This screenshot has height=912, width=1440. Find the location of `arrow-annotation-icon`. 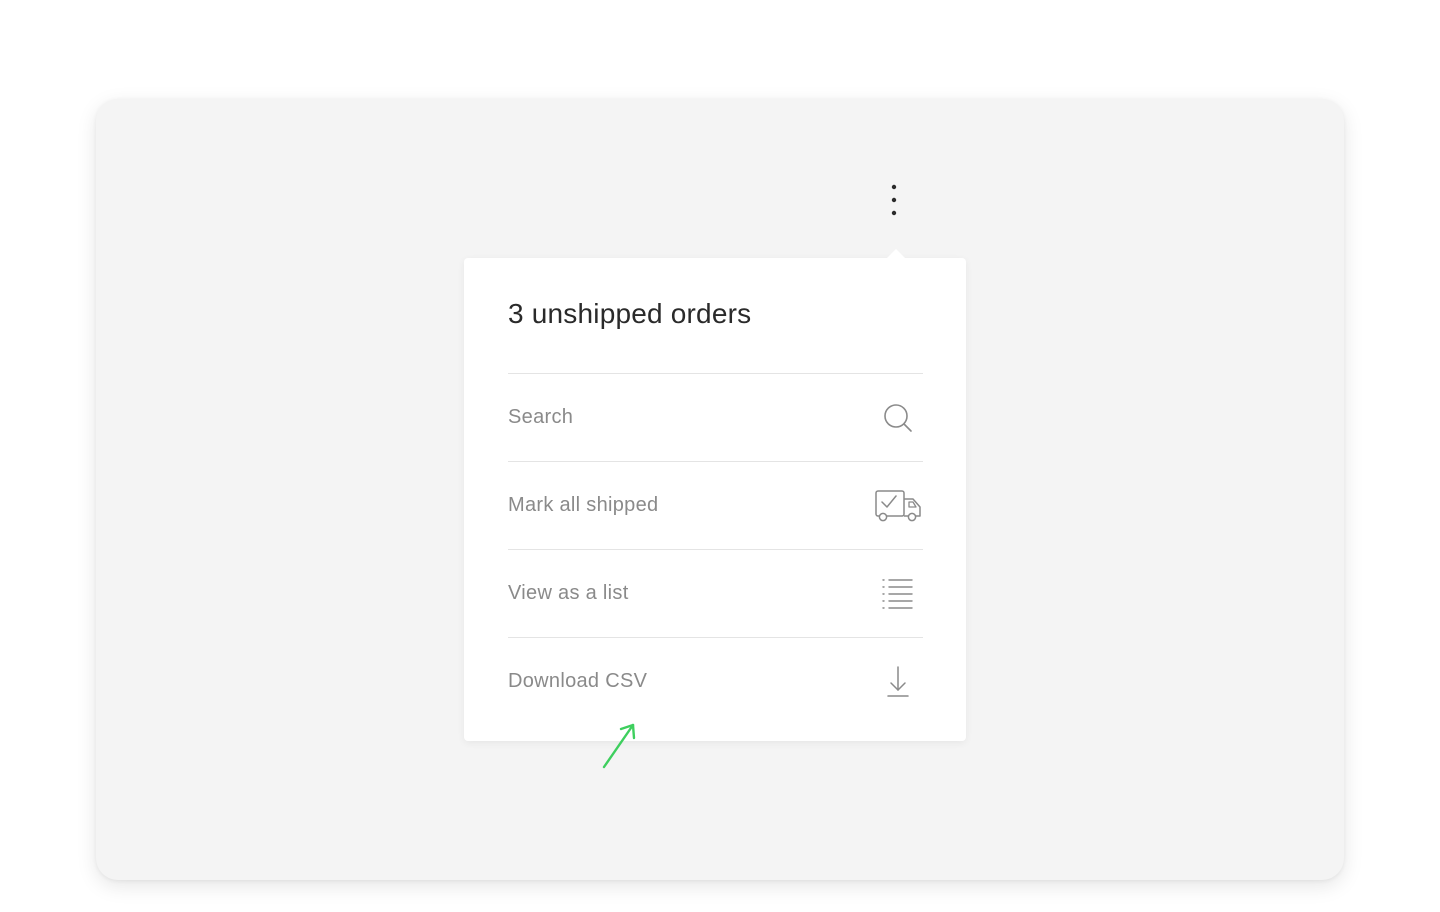

arrow-annotation-icon is located at coordinates (619, 746).